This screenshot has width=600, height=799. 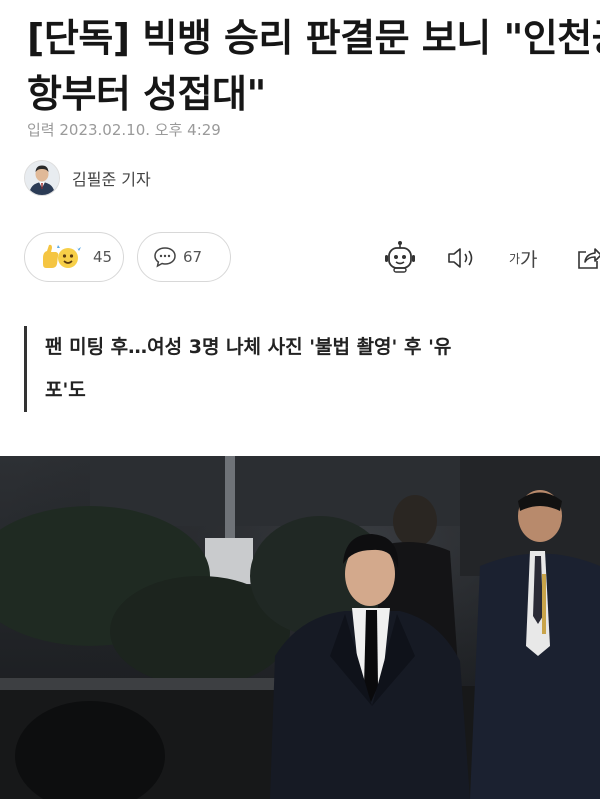 I want to click on reporter-portrait-icon, so click(x=42, y=178).